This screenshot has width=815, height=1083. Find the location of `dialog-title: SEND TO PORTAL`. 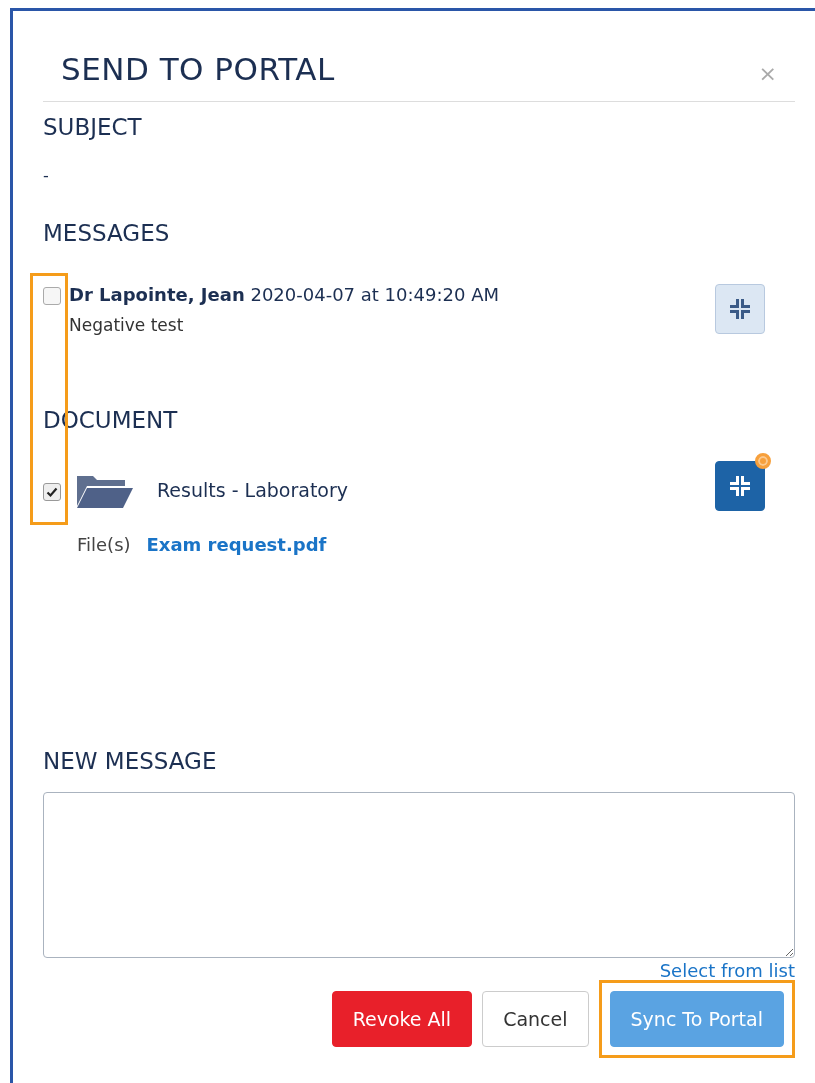

dialog-title: SEND TO PORTAL is located at coordinates (198, 69).